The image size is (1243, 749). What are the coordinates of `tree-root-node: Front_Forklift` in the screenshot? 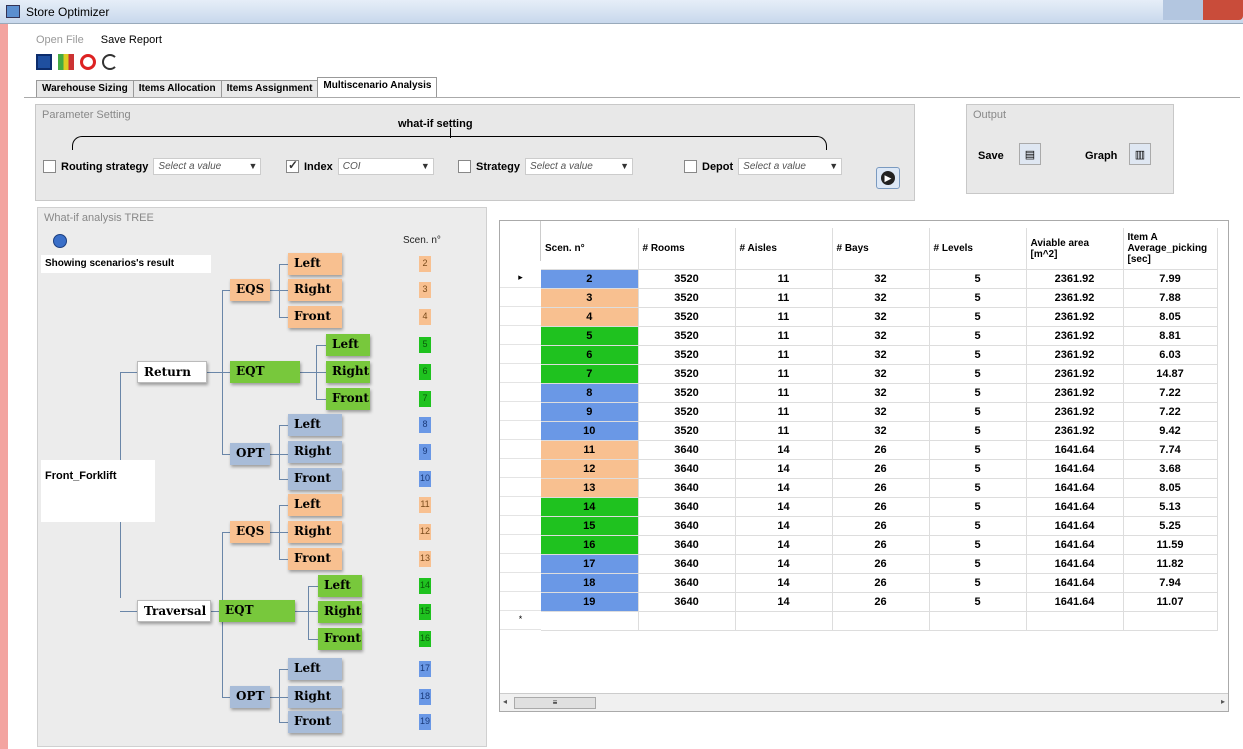 It's located at (98, 491).